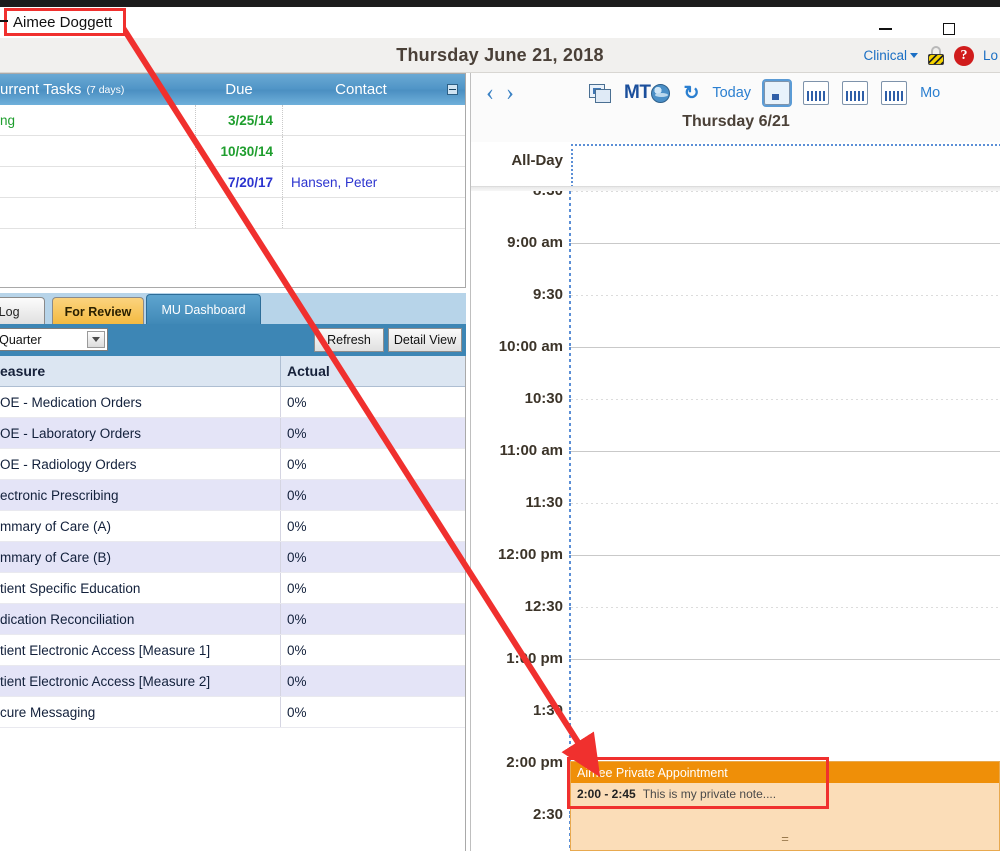 Image resolution: width=1000 pixels, height=851 pixels. Describe the element at coordinates (232, 526) in the screenshot. I see `table-row: mmary of Care (A) 0%` at that location.